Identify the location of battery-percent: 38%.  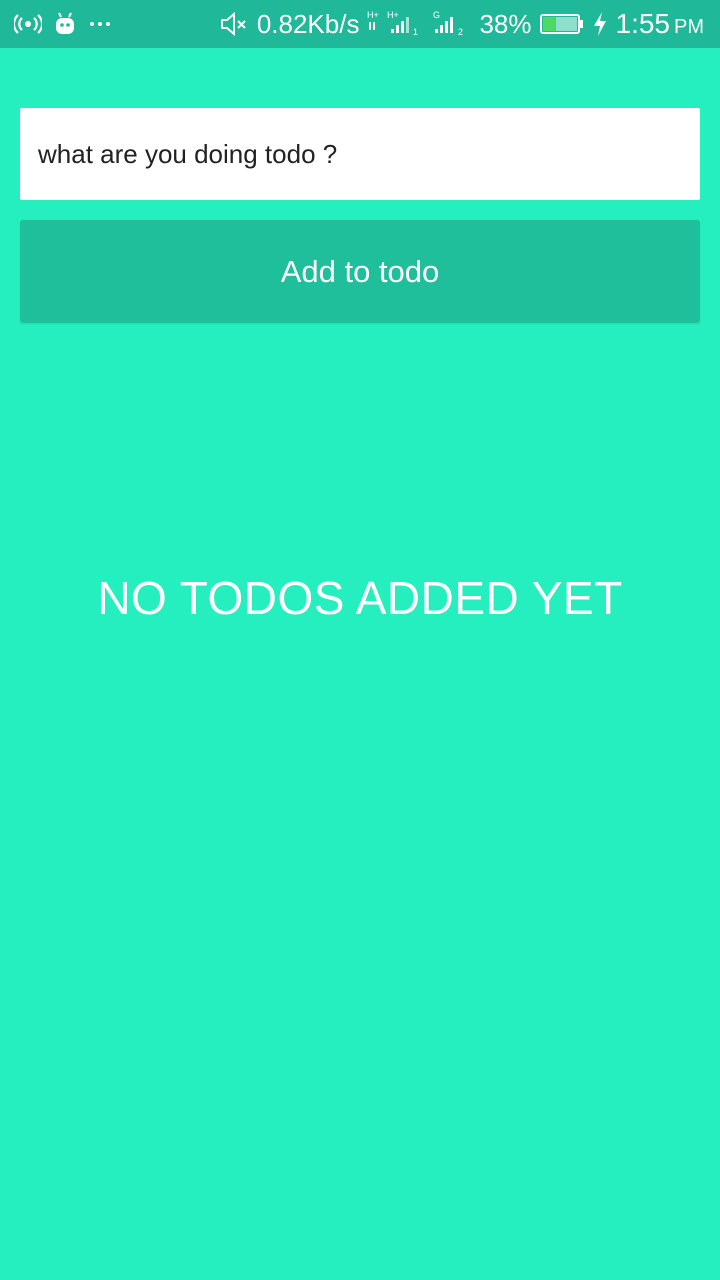
(505, 24).